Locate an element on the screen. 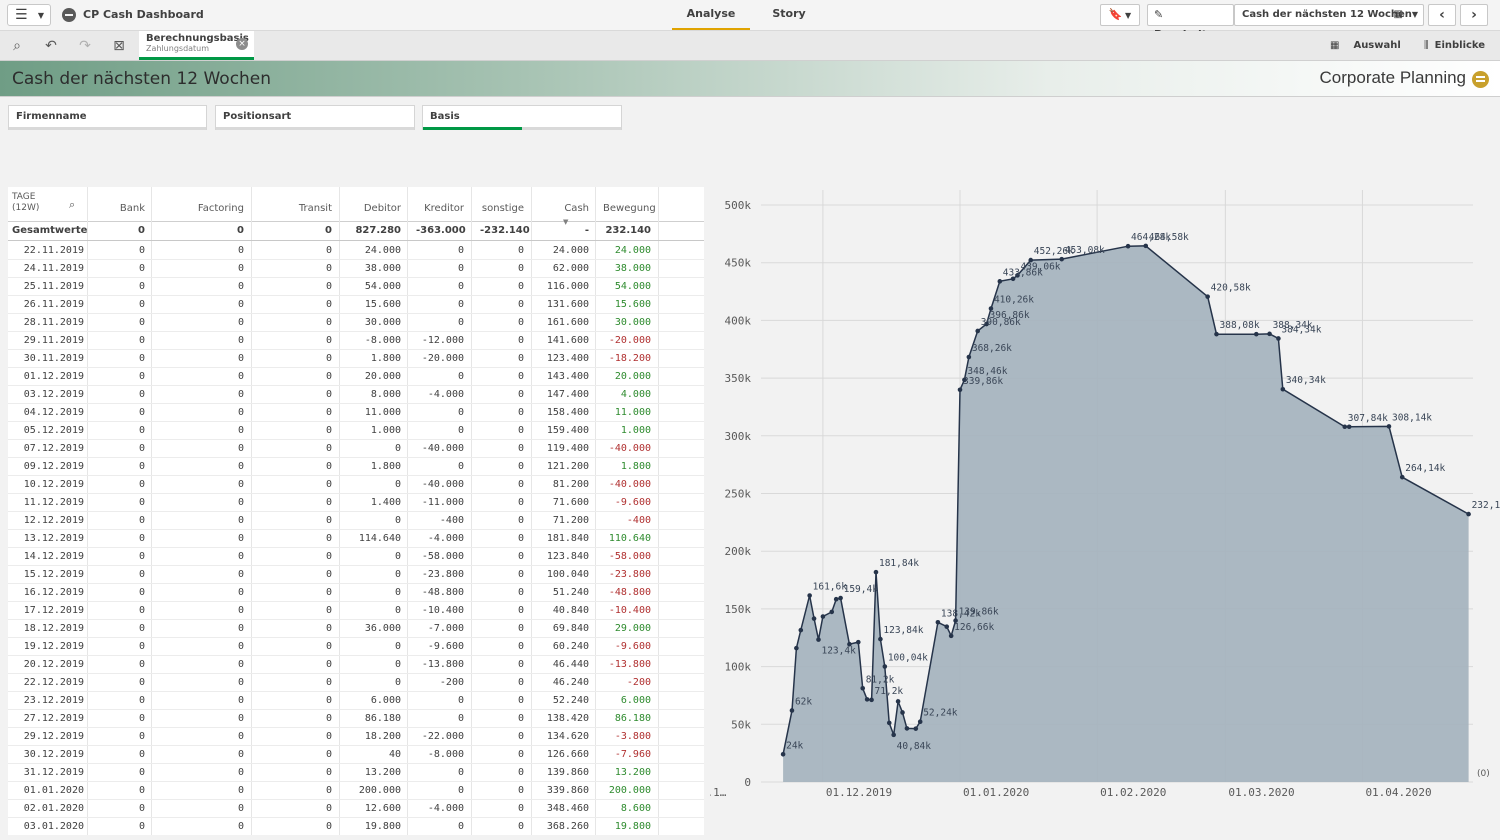 This screenshot has height=840, width=1500. table-row: 09.12.2019 0 0 0 1.800 0 0 121.200 1.800 is located at coordinates (356, 467).